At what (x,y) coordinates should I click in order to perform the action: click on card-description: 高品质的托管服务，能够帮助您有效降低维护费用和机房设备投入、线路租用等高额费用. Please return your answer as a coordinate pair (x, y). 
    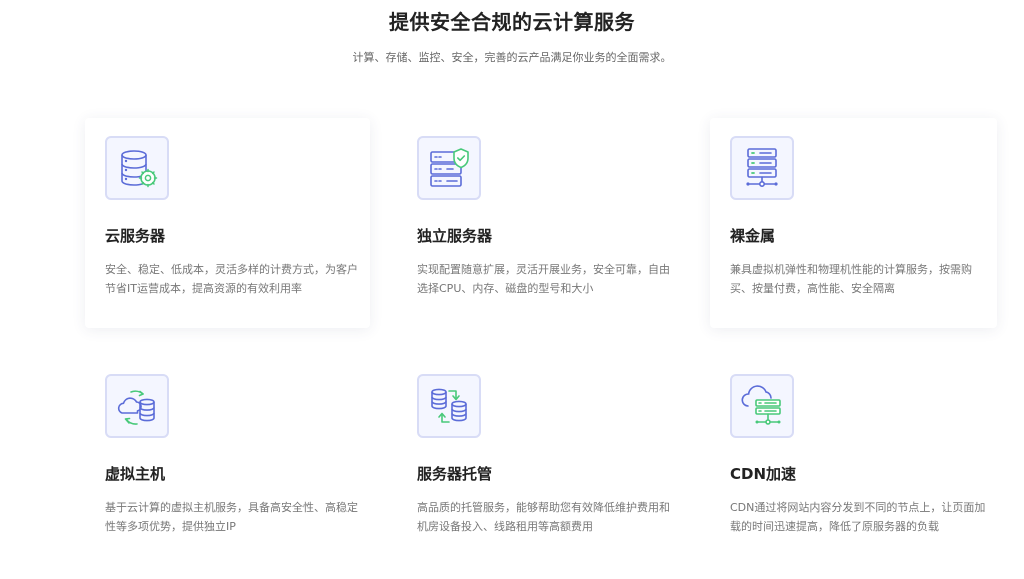
    Looking at the image, I should click on (543, 517).